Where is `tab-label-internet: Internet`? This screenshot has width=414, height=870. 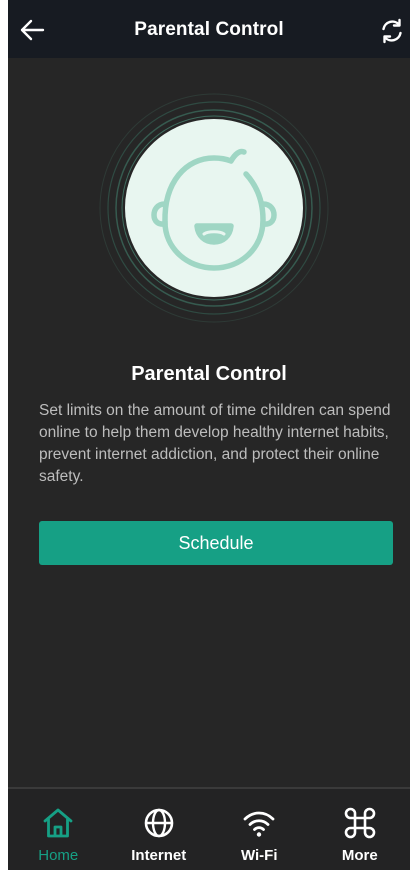 tab-label-internet: Internet is located at coordinates (159, 855).